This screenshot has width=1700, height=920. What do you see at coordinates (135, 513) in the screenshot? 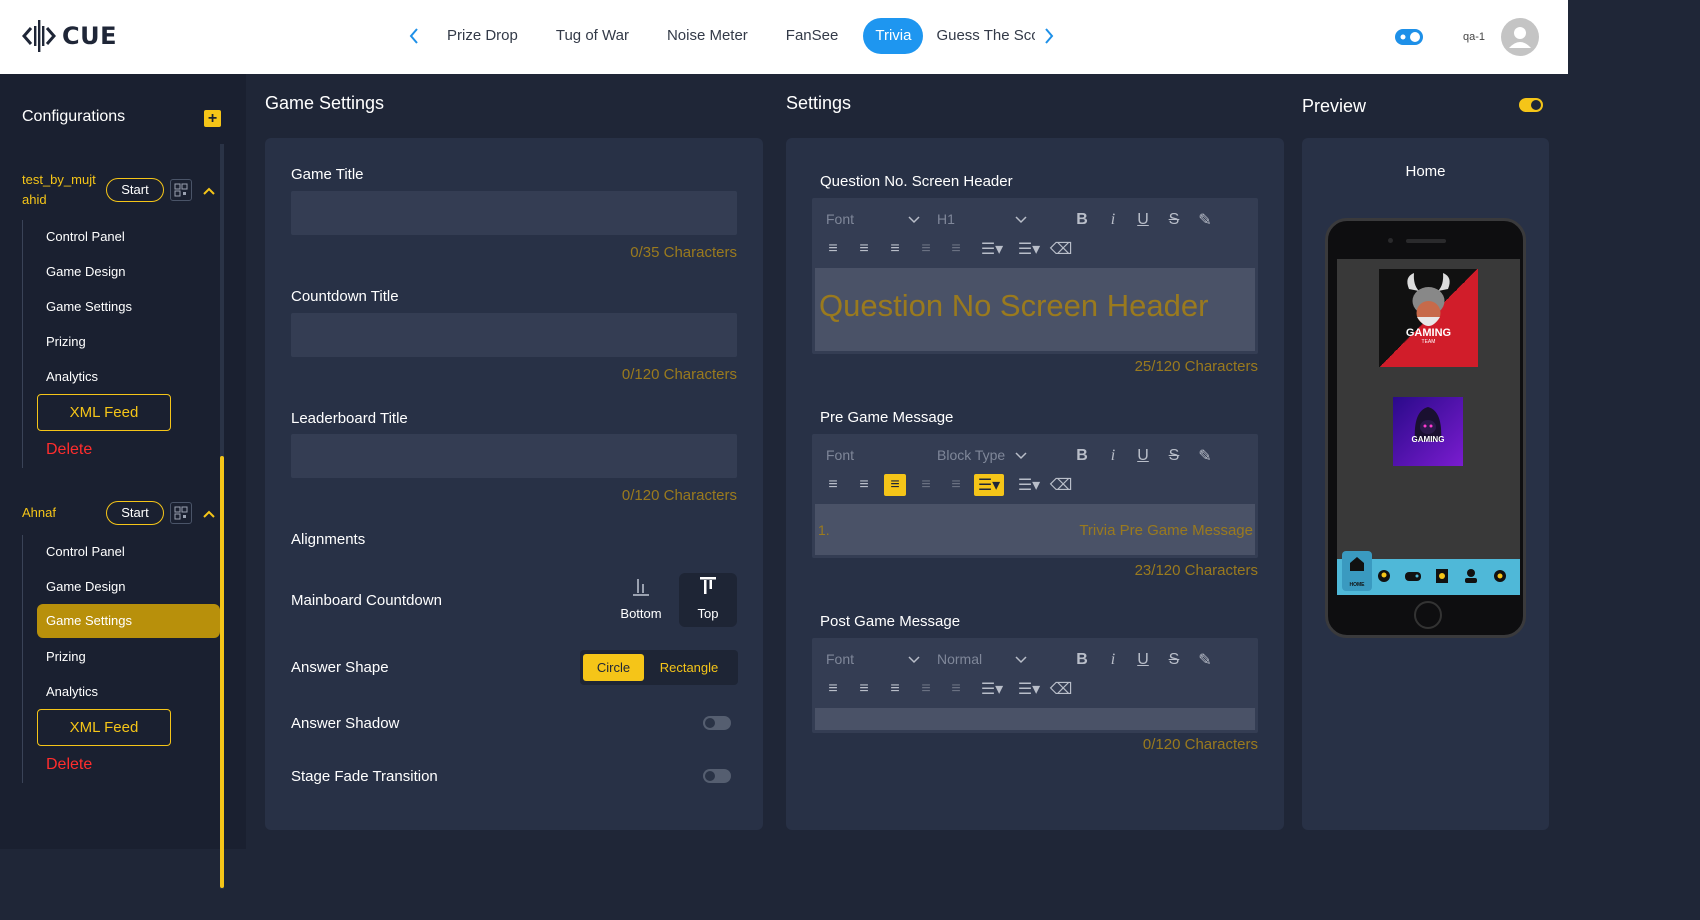
I see `start-button-2: Start` at bounding box center [135, 513].